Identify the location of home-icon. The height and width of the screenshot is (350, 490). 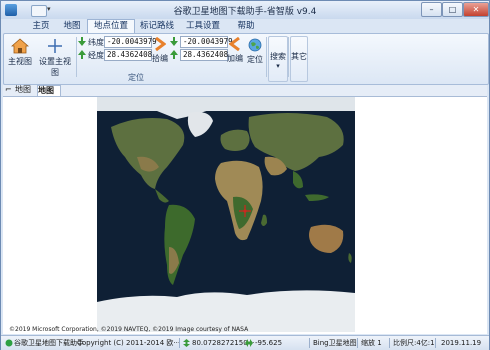
(20, 46).